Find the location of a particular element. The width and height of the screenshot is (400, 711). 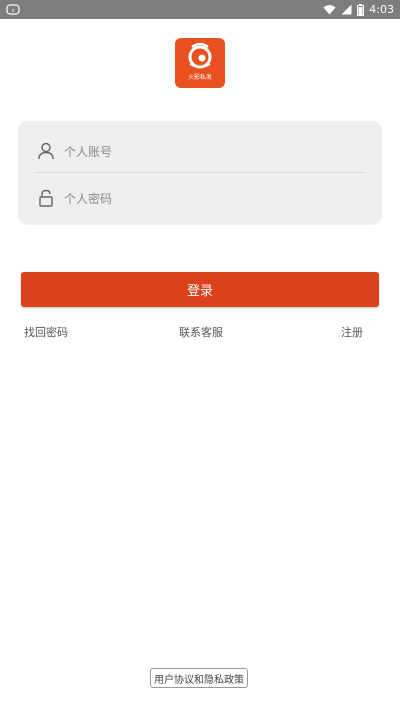

register-link: 注册 is located at coordinates (352, 332).